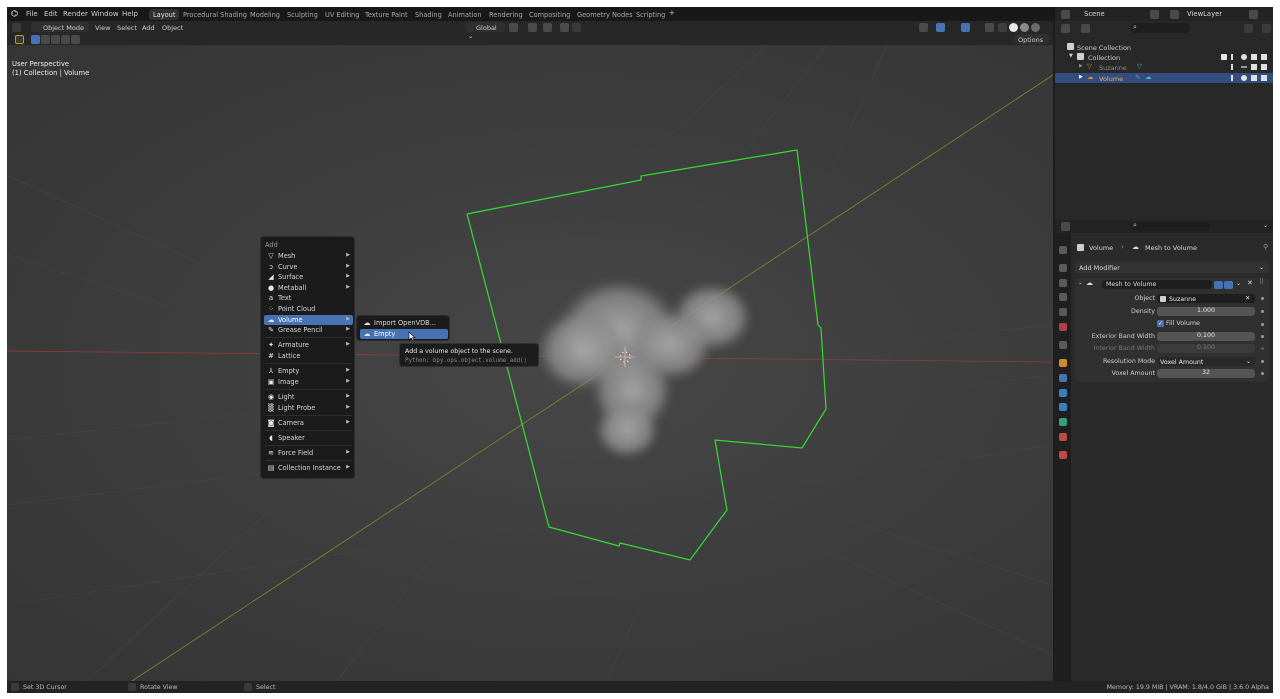  Describe the element at coordinates (465, 14) in the screenshot. I see `tab-animation: Animation` at that location.